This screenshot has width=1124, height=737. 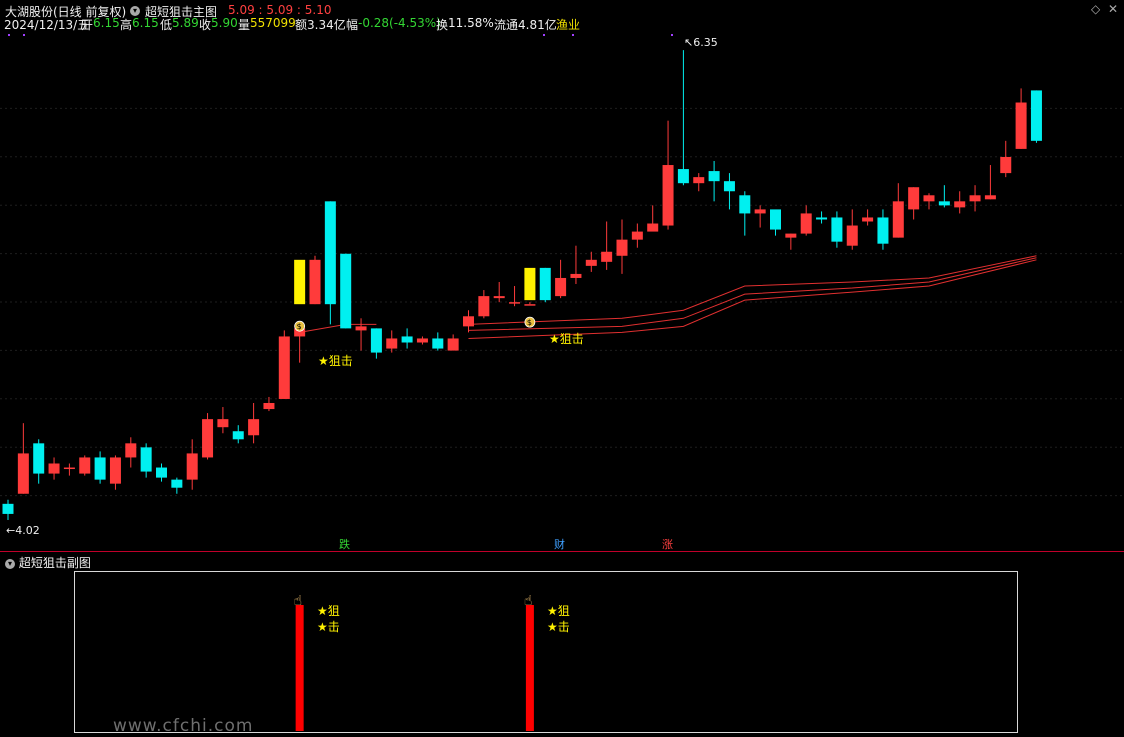 What do you see at coordinates (506, 25) in the screenshot?
I see `float-label: 流通` at bounding box center [506, 25].